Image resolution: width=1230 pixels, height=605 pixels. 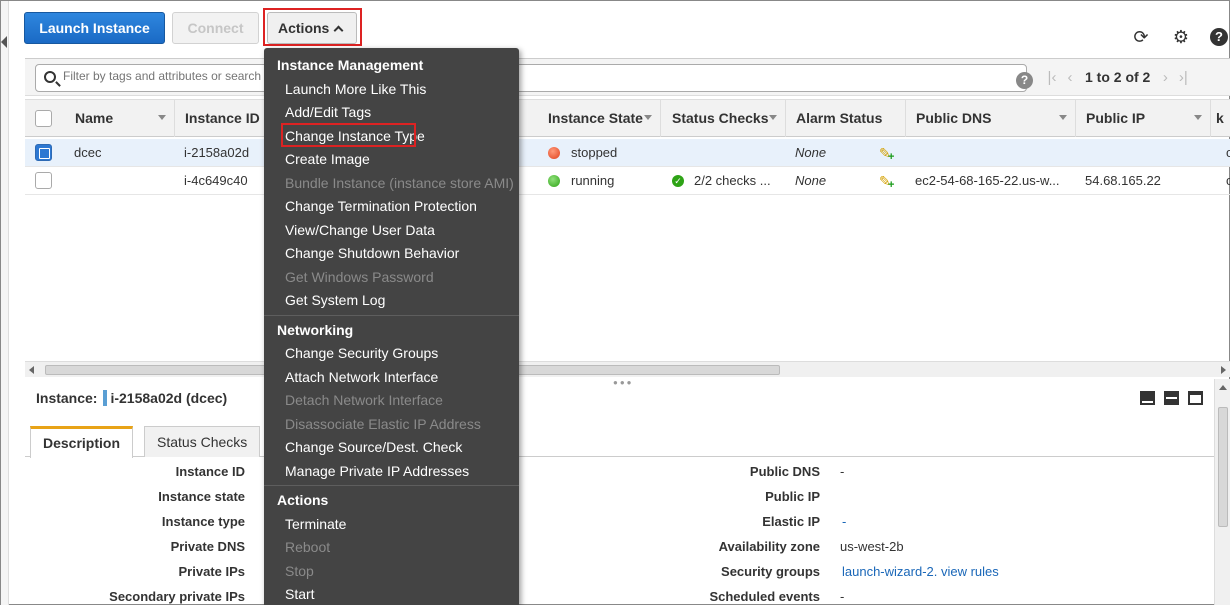 I want to click on search-box: ?, so click(x=534, y=78).